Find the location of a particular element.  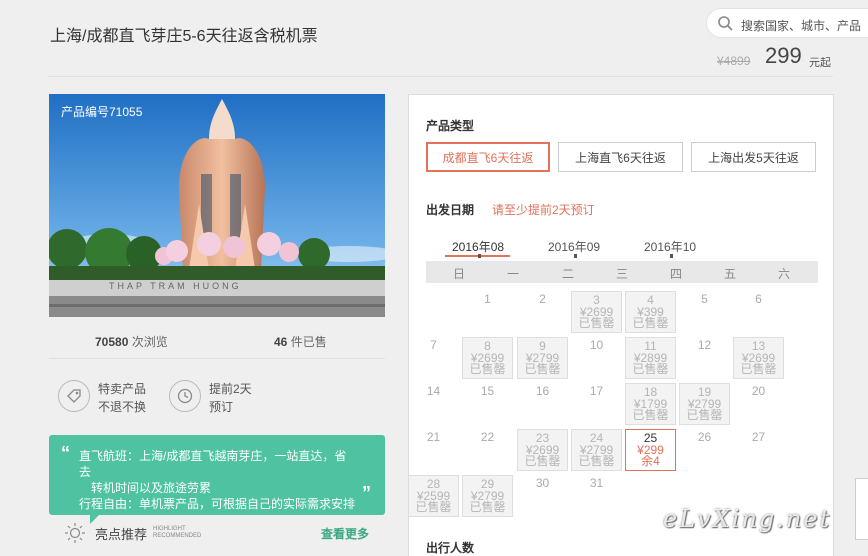

calendar-day-19: 19 ¥2799 已售罄 is located at coordinates (704, 404).